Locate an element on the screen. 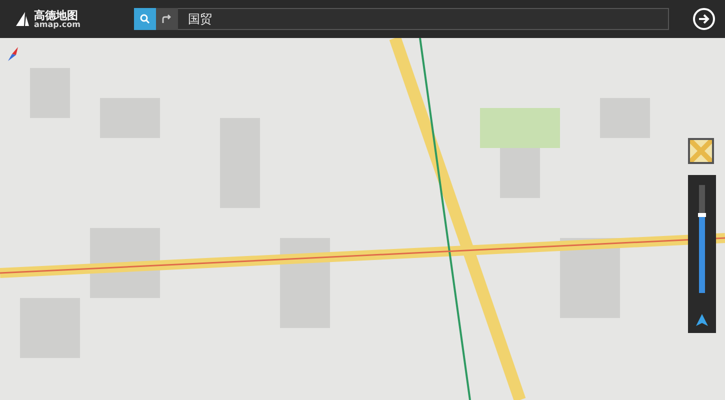 The image size is (725, 400). route-button is located at coordinates (167, 19).